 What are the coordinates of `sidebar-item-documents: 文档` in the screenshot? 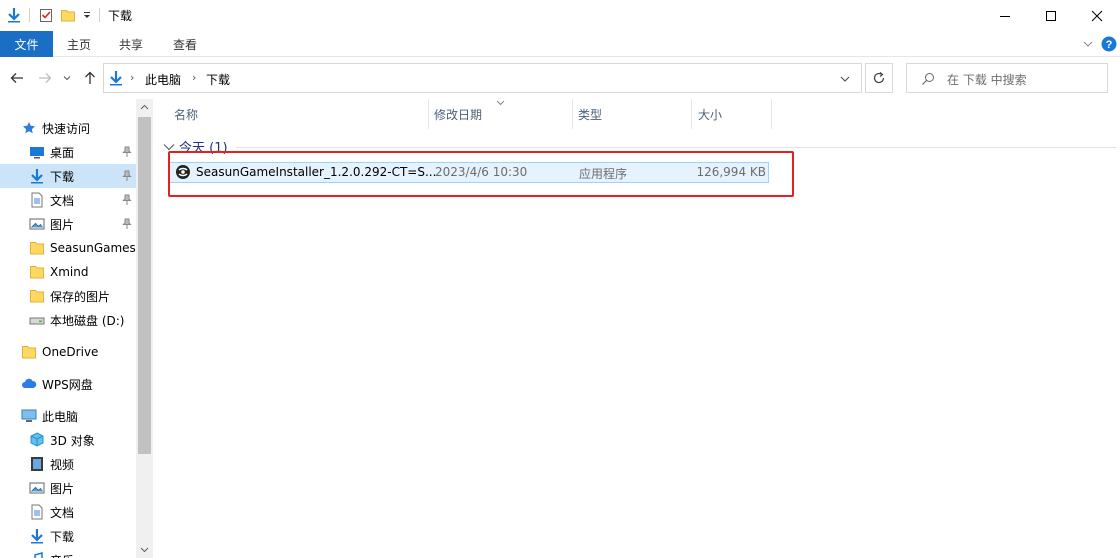 It's located at (68, 200).